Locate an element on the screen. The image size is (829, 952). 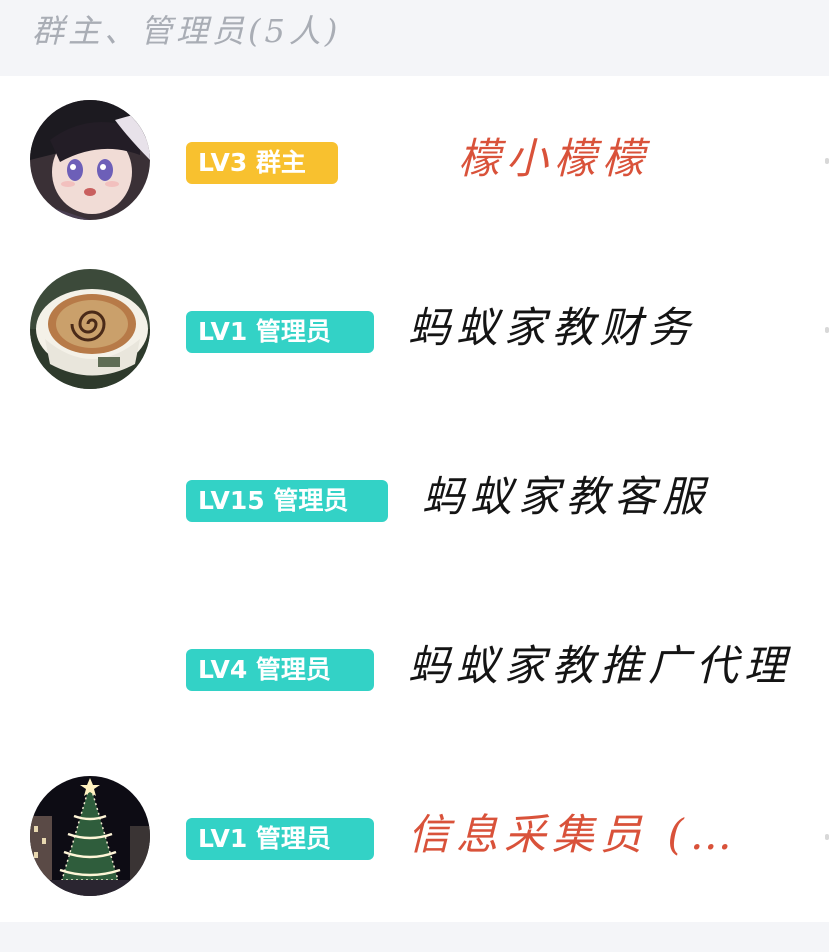
section-header: 群主、管理员(5人) is located at coordinates (414, 38).